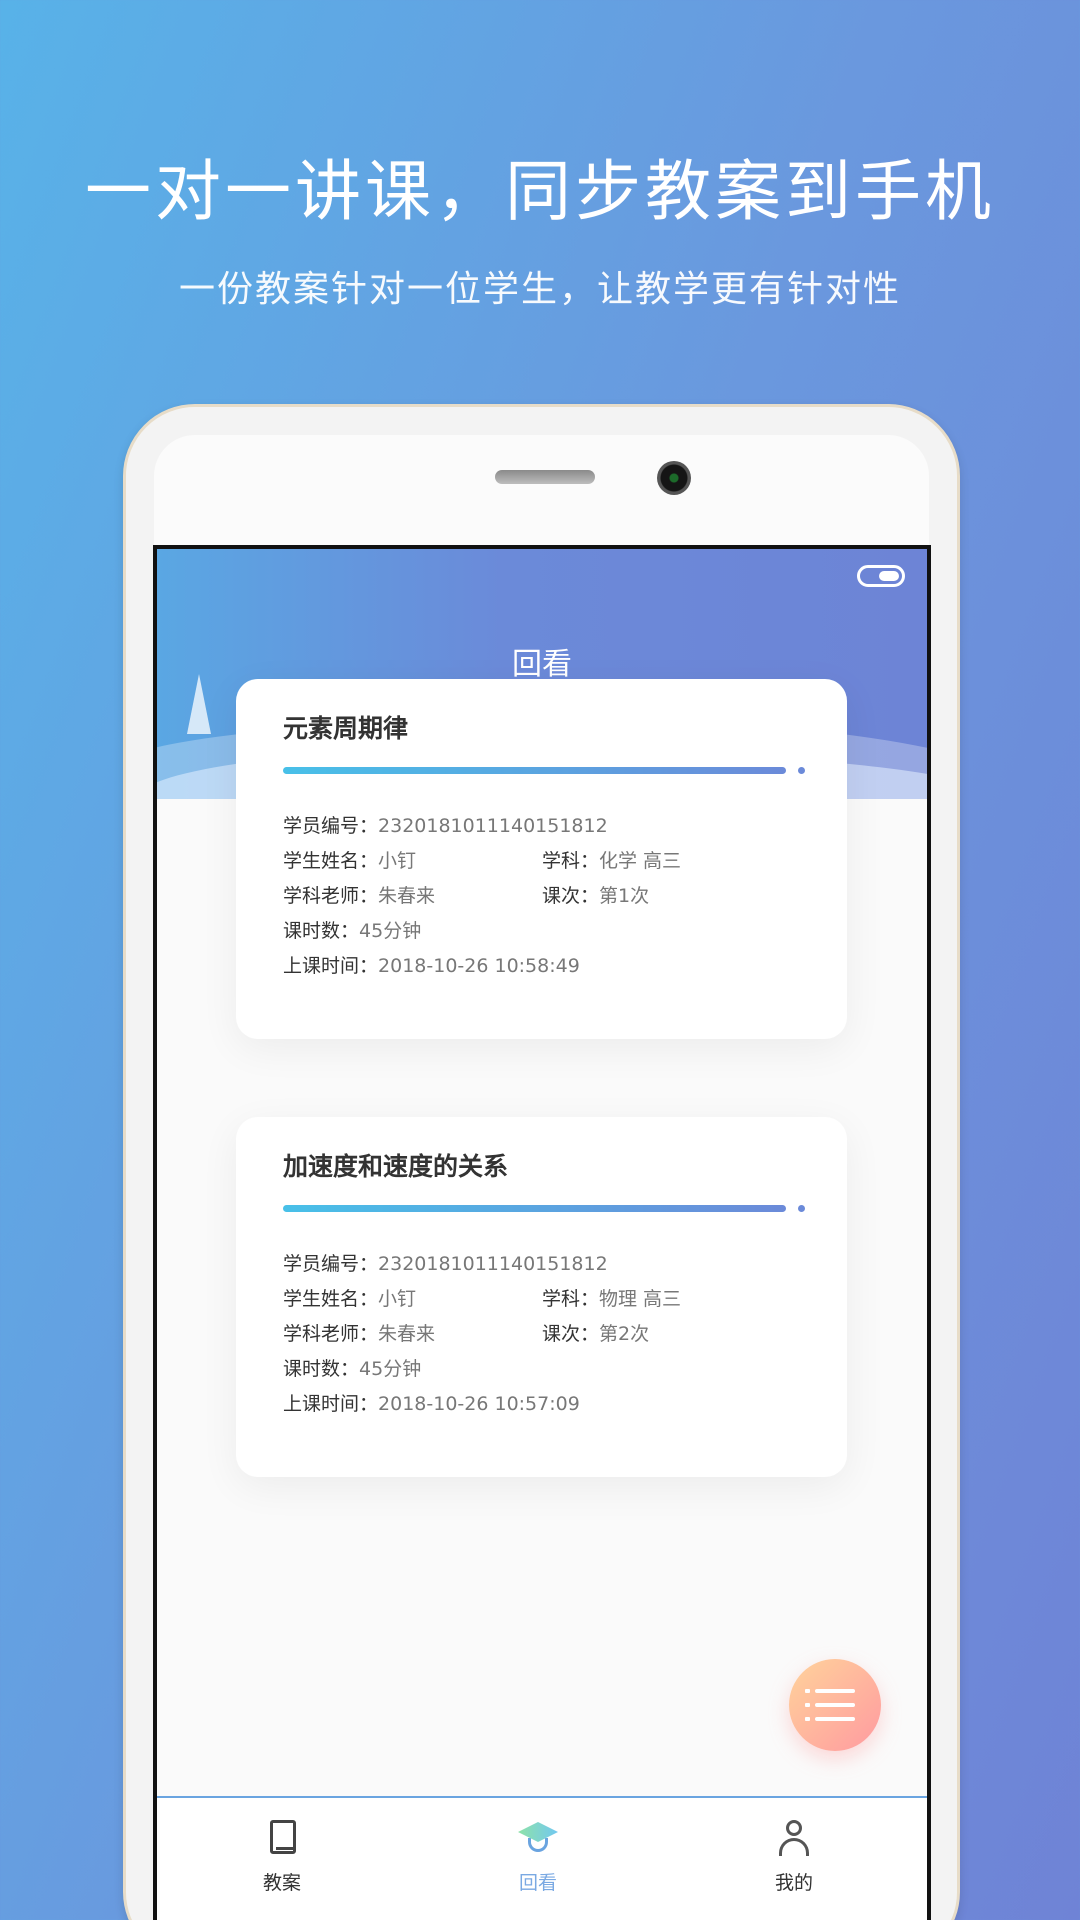 The width and height of the screenshot is (1080, 1920). What do you see at coordinates (537, 1883) in the screenshot?
I see `tab-label: 回看` at bounding box center [537, 1883].